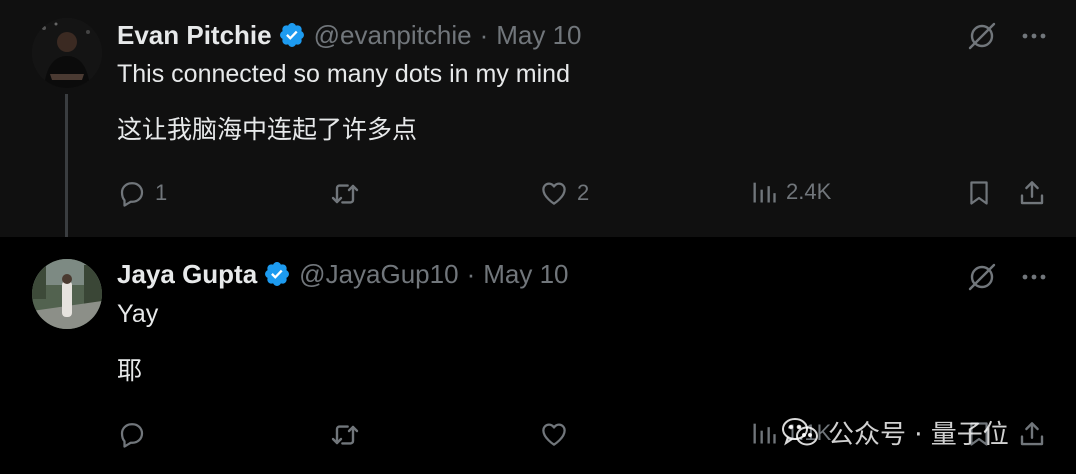  What do you see at coordinates (809, 191) in the screenshot?
I see `view-count: 2.4K` at bounding box center [809, 191].